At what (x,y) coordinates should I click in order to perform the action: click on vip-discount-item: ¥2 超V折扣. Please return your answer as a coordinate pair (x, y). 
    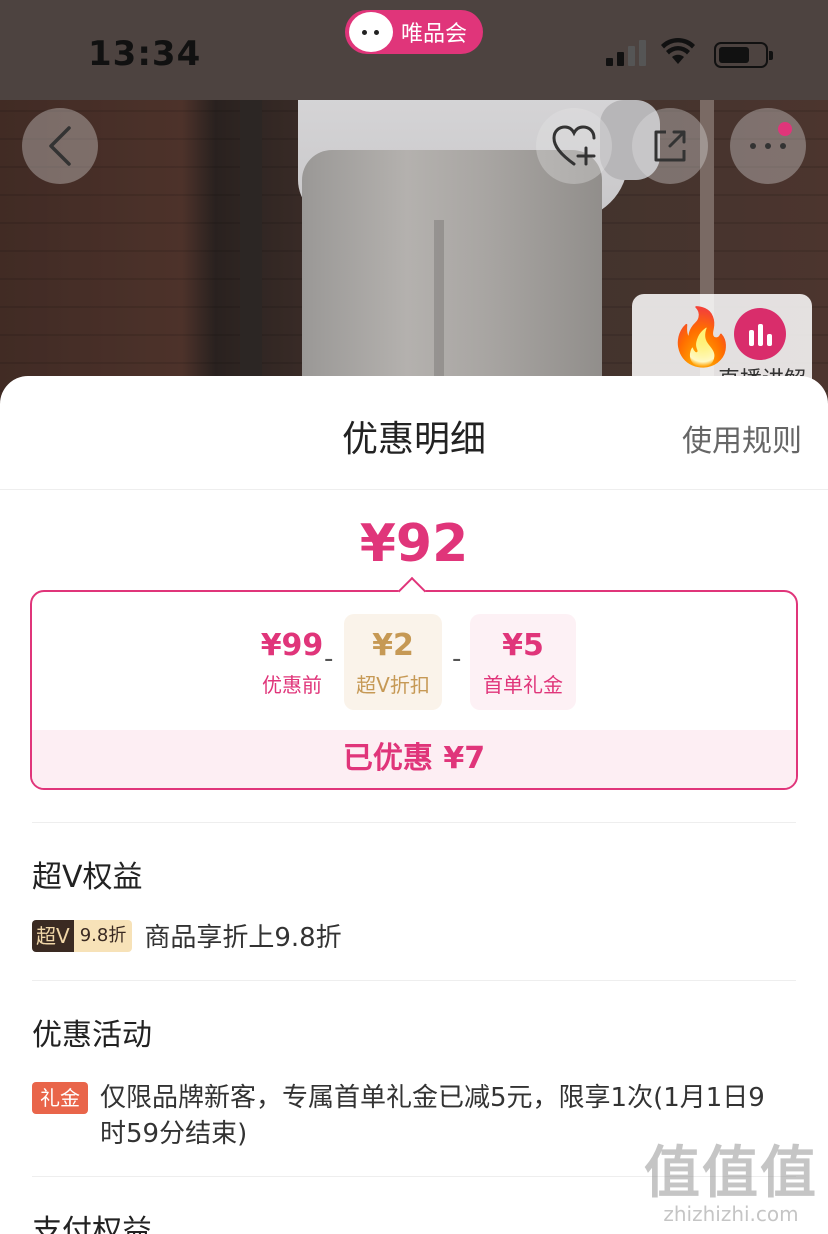
    Looking at the image, I should click on (393, 662).